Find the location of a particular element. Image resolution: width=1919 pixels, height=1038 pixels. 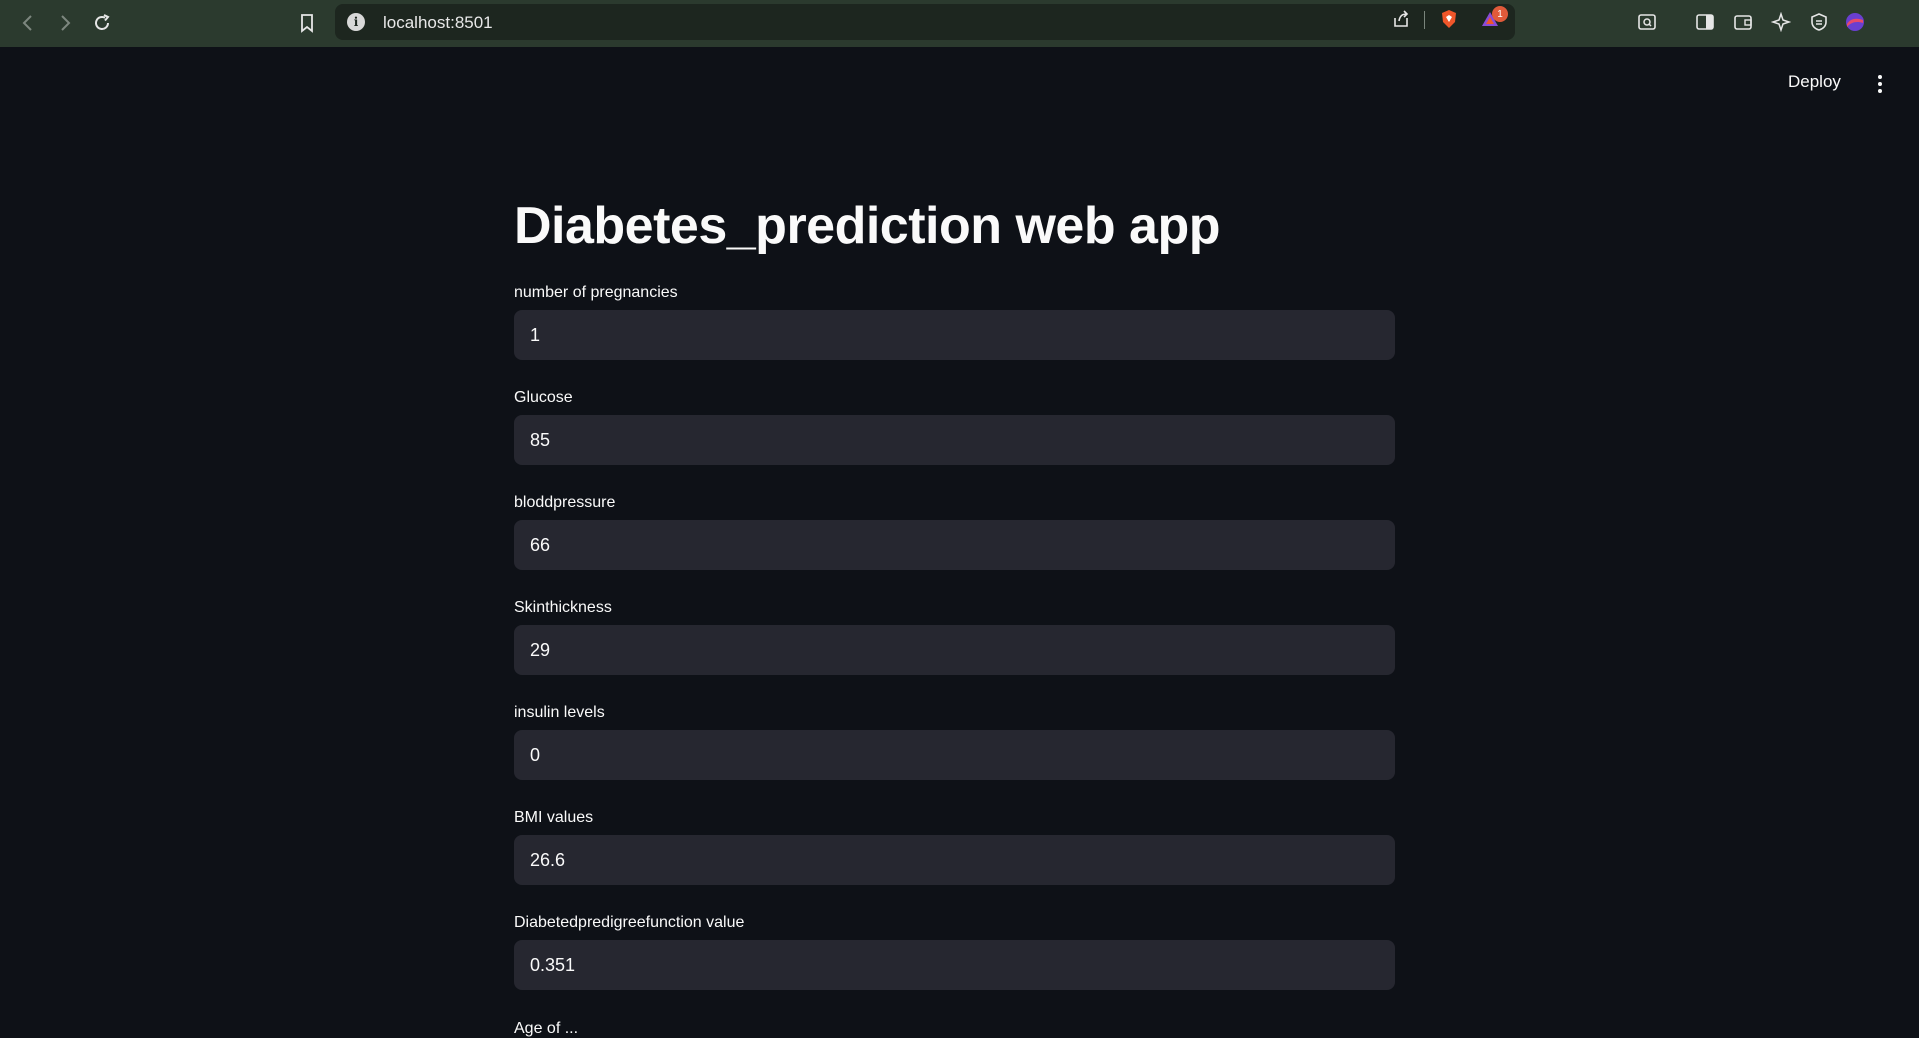

site-info-icon: i is located at coordinates (356, 22).